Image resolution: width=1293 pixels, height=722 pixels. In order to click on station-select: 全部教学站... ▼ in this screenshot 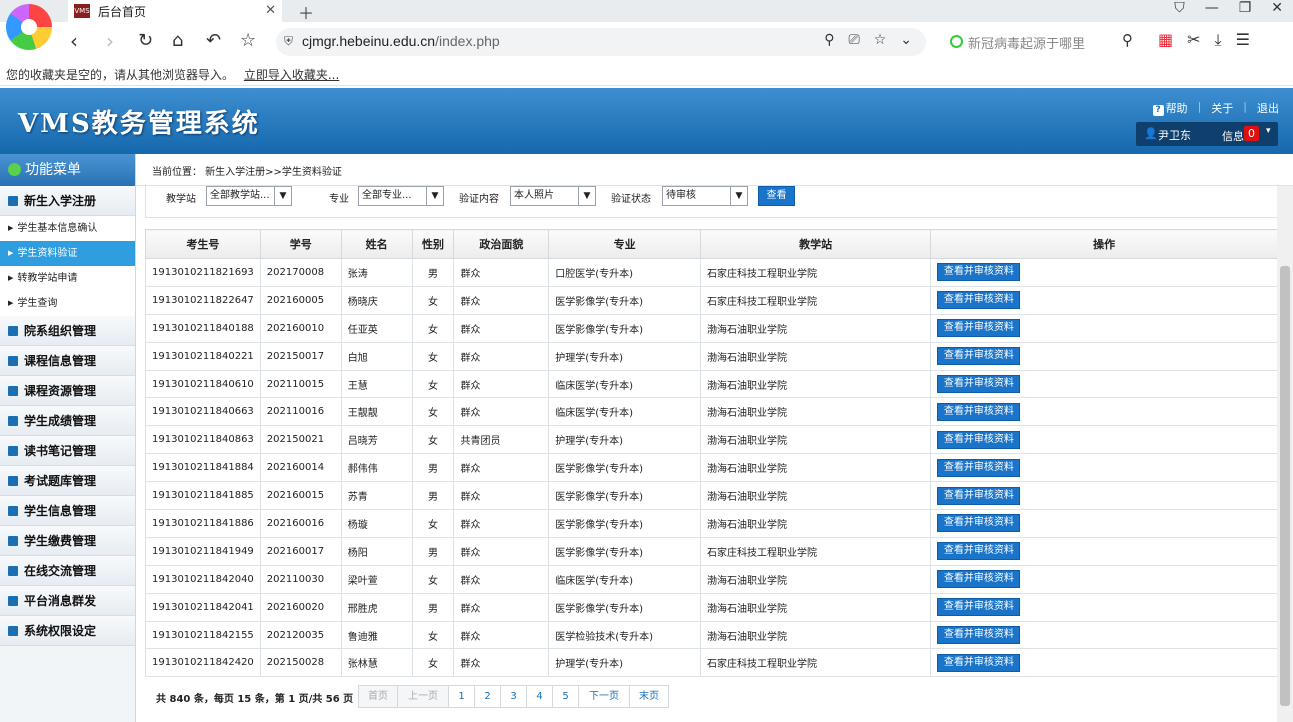, I will do `click(249, 196)`.